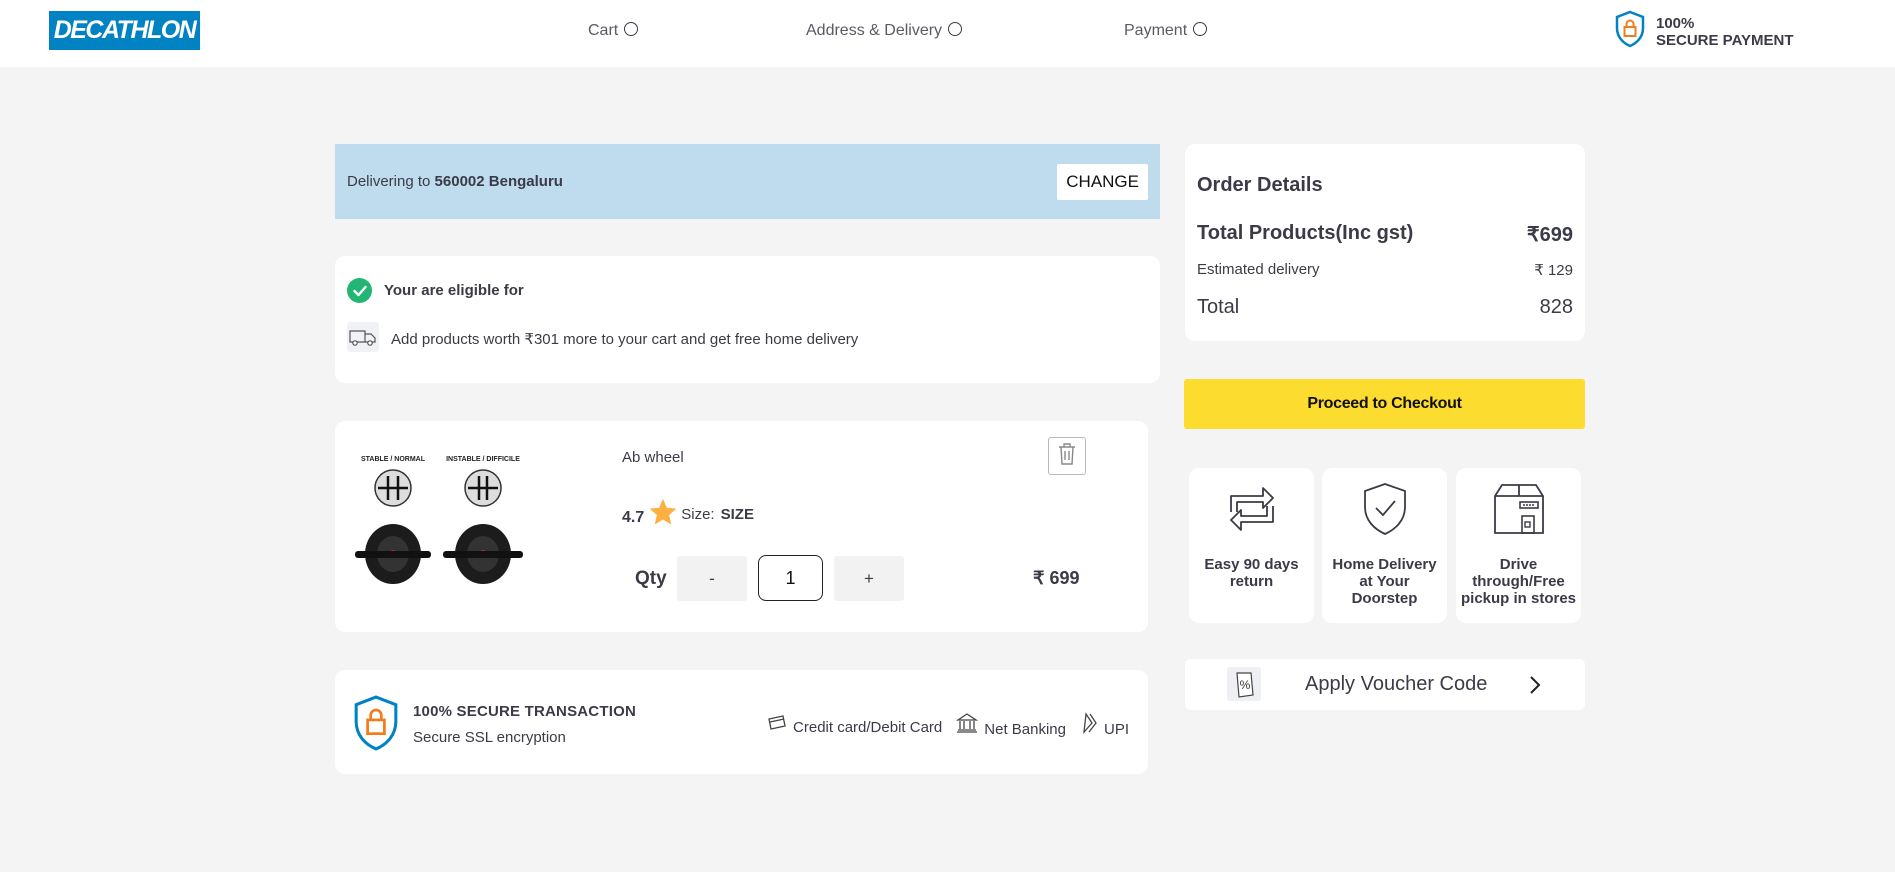  What do you see at coordinates (1535, 687) in the screenshot?
I see `chevron-right-icon` at bounding box center [1535, 687].